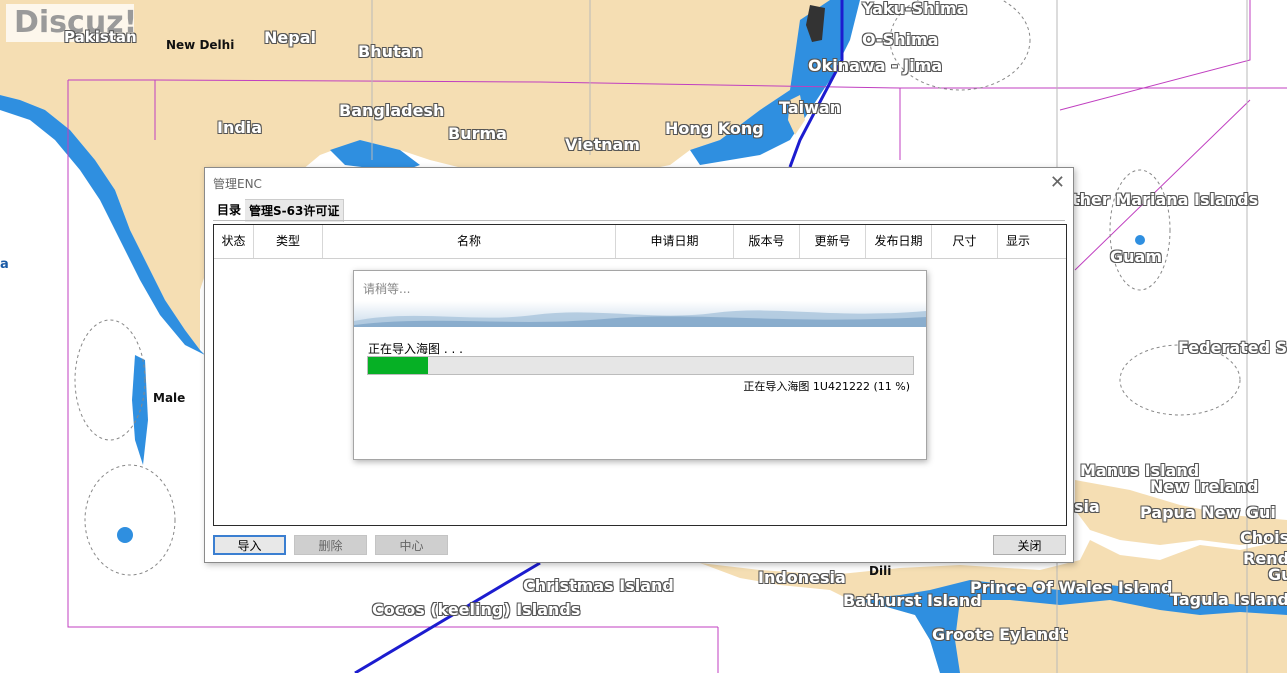 This screenshot has width=1287, height=673. Describe the element at coordinates (411, 545) in the screenshot. I see `center-button: 中心` at that location.